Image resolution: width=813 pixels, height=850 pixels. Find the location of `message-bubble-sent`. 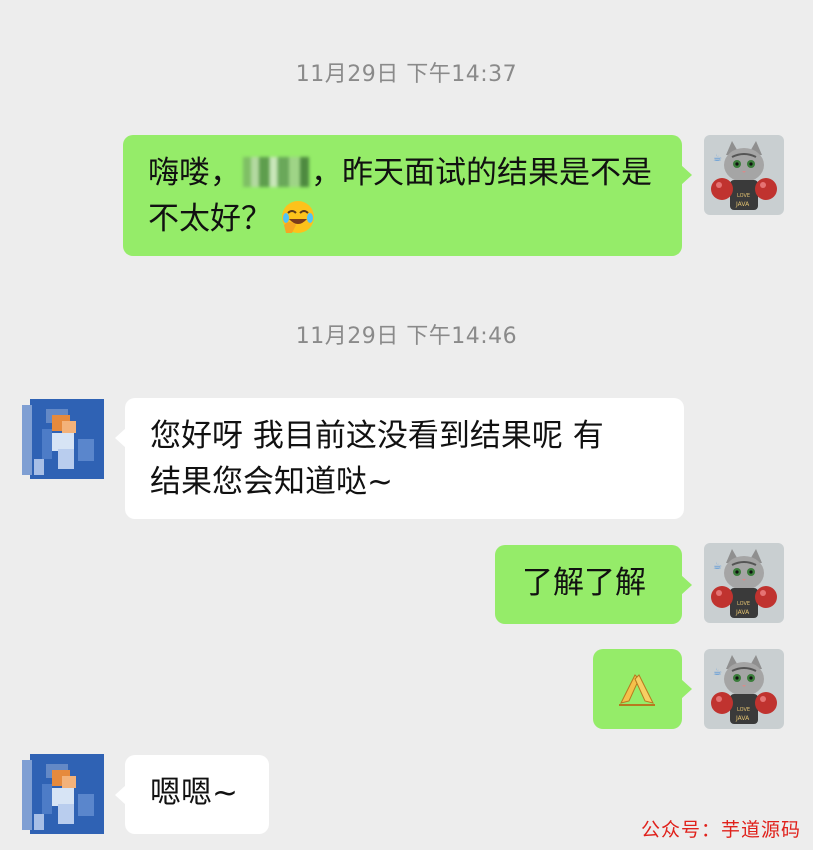

message-bubble-sent is located at coordinates (642, 689).